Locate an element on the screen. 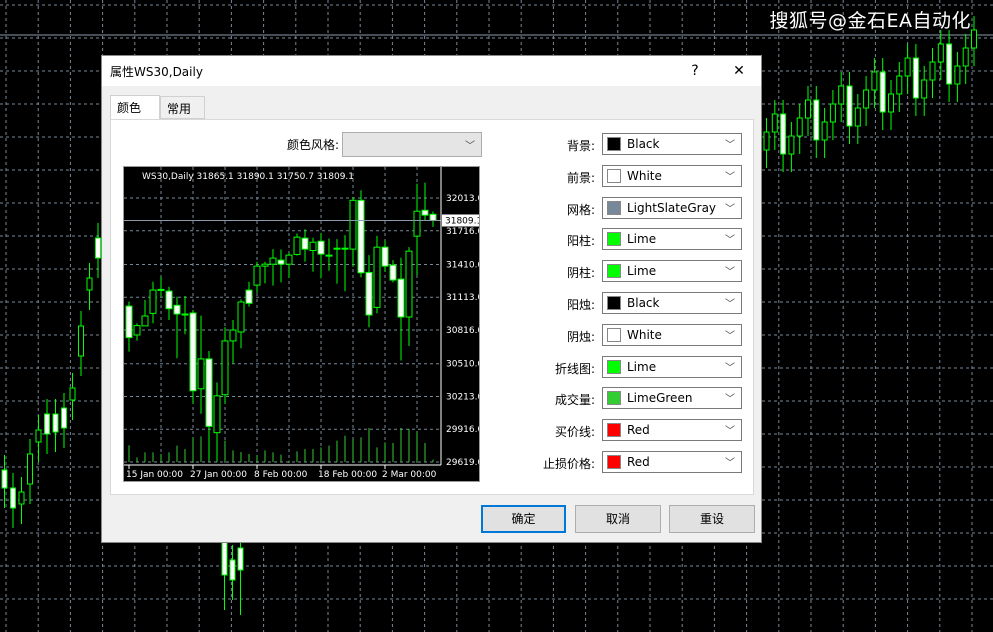 The width and height of the screenshot is (993, 632). color-select: LimeGreen ﹀ is located at coordinates (672, 398).